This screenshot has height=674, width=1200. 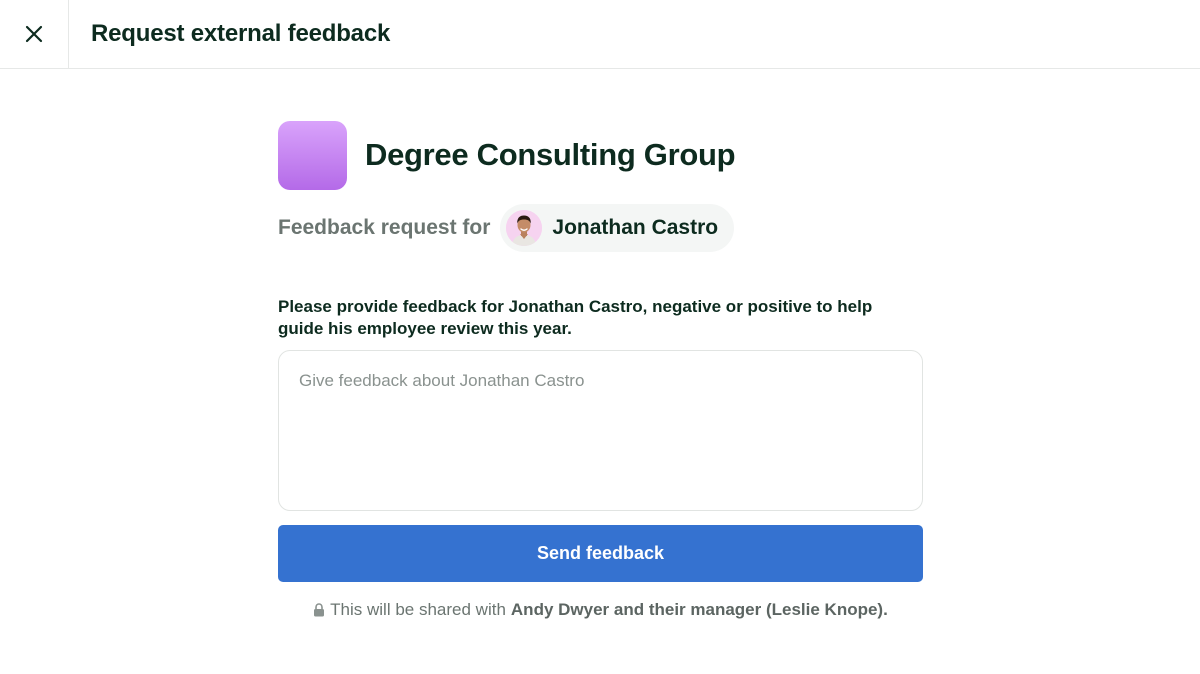 I want to click on close-icon, so click(x=34, y=34).